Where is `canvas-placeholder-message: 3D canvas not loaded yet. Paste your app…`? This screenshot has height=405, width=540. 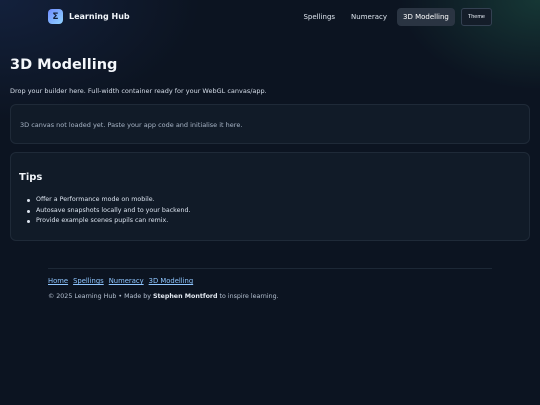 canvas-placeholder-message: 3D canvas not loaded yet. Paste your app… is located at coordinates (131, 125).